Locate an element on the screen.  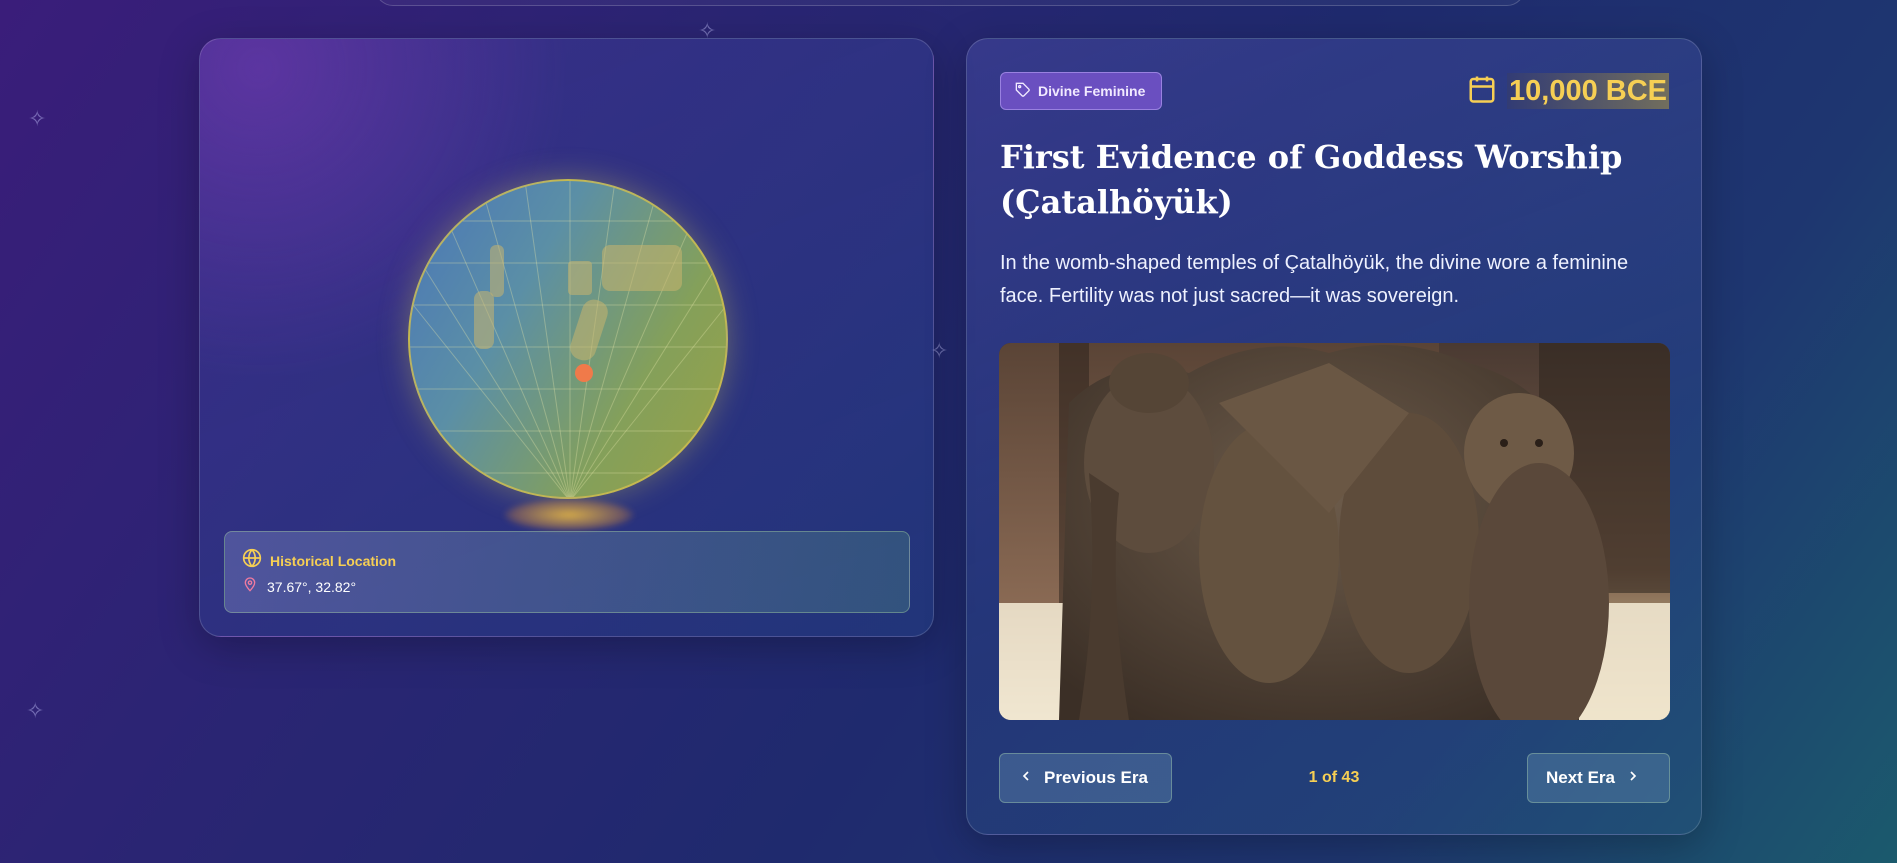
globe-icon is located at coordinates (252, 560).